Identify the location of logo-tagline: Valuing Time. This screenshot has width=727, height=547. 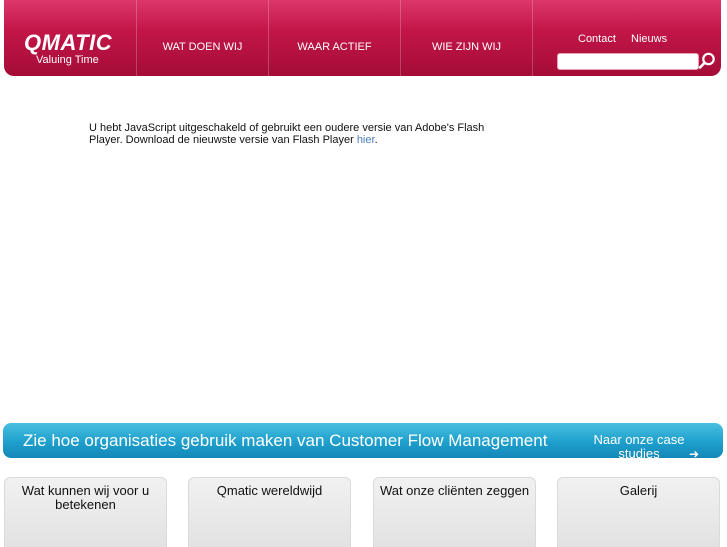
(67, 60).